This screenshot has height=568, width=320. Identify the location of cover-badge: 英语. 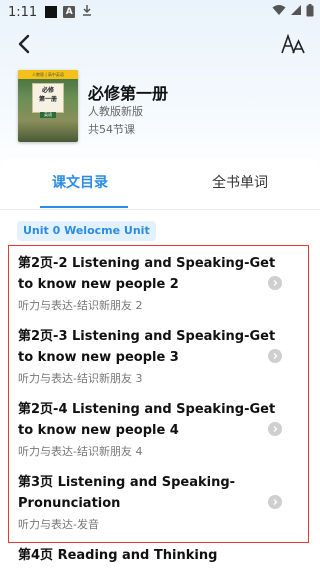
(48, 115).